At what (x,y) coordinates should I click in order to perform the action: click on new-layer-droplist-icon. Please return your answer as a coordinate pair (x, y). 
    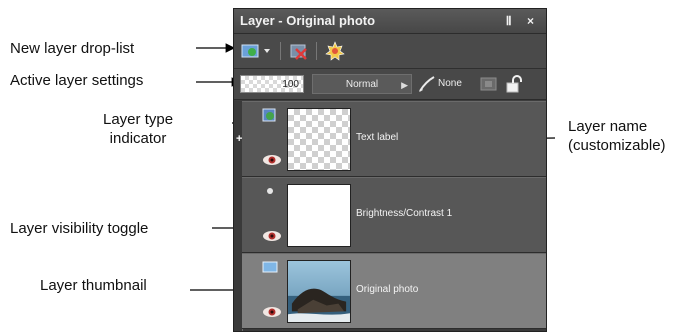
    Looking at the image, I should click on (257, 51).